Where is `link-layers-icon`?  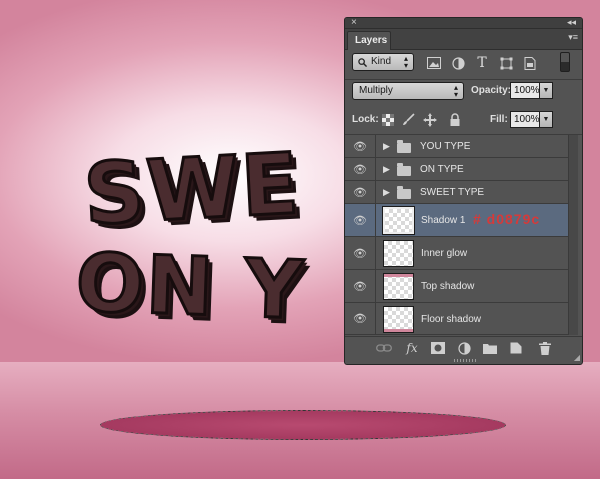
link-layers-icon is located at coordinates (384, 348).